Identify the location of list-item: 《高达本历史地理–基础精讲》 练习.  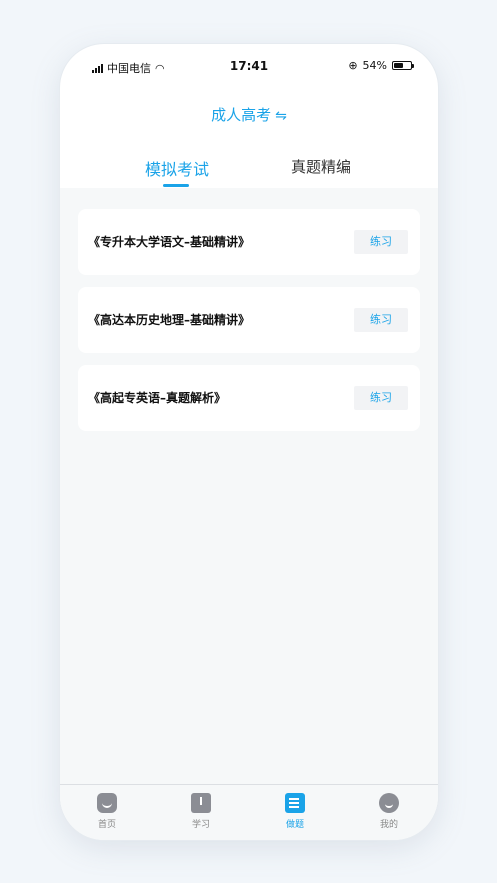
(249, 320).